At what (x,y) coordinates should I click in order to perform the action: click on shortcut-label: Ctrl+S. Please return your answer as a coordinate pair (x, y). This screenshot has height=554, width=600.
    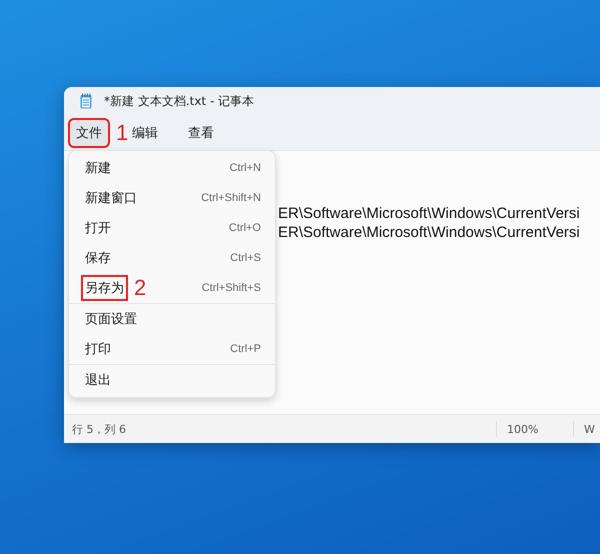
    Looking at the image, I should click on (245, 258).